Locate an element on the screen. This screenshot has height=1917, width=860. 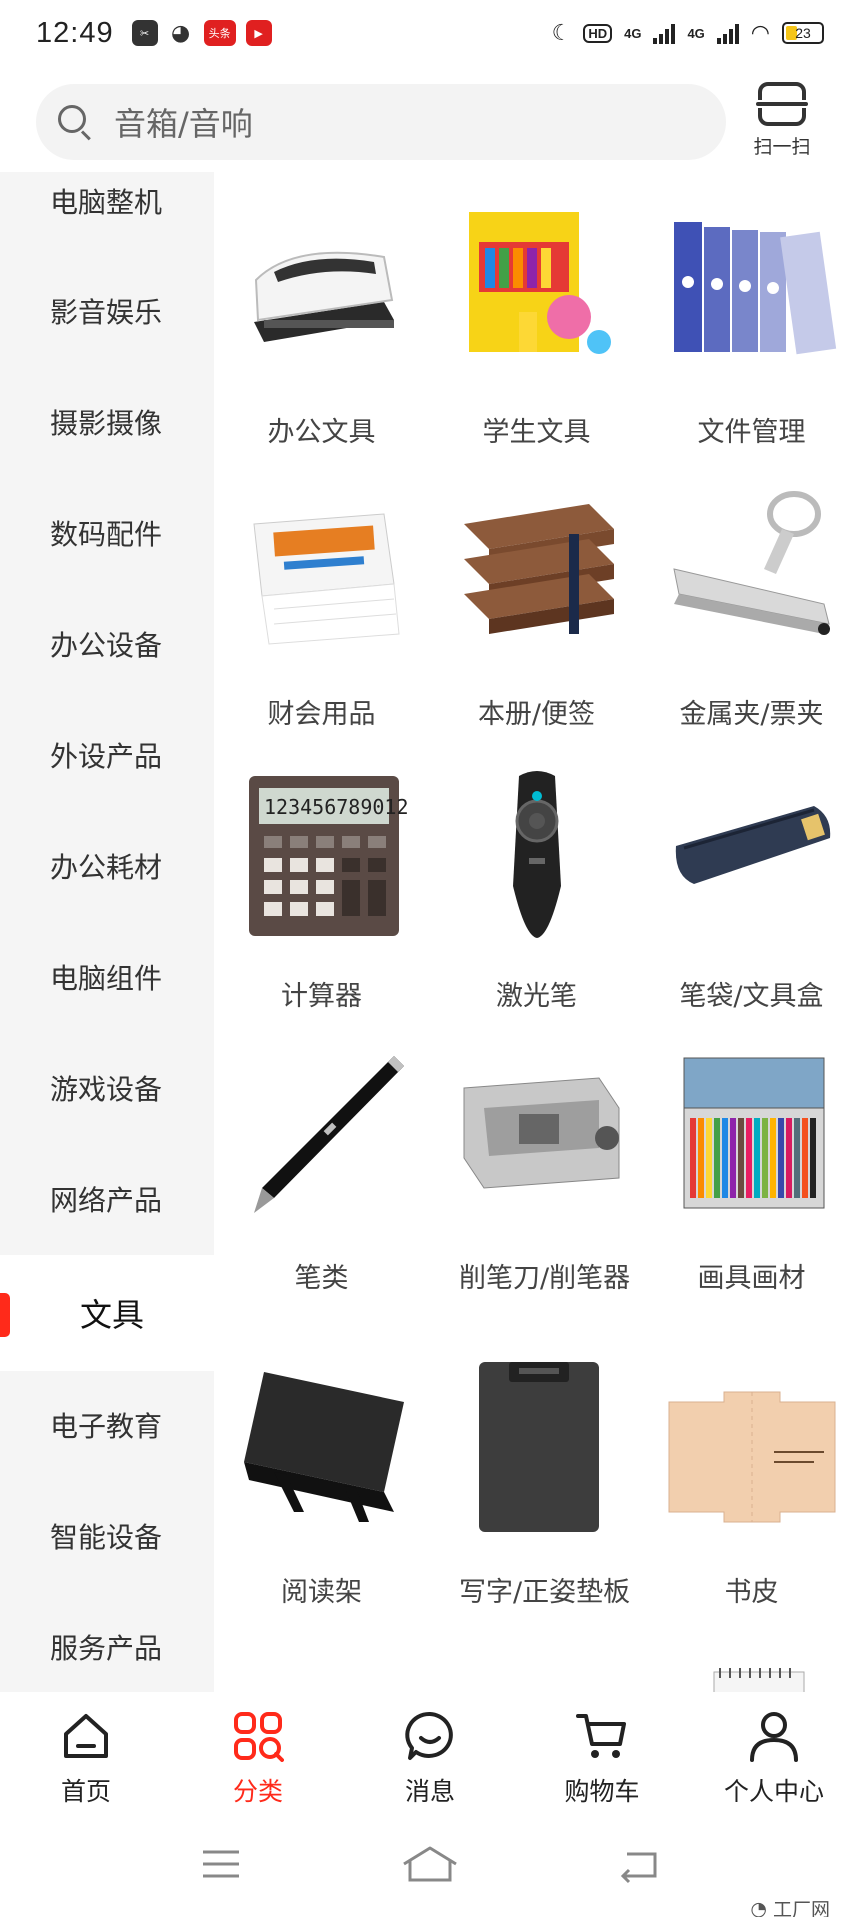
calculator-icon: 123456789012 is located at coordinates (322, 854).